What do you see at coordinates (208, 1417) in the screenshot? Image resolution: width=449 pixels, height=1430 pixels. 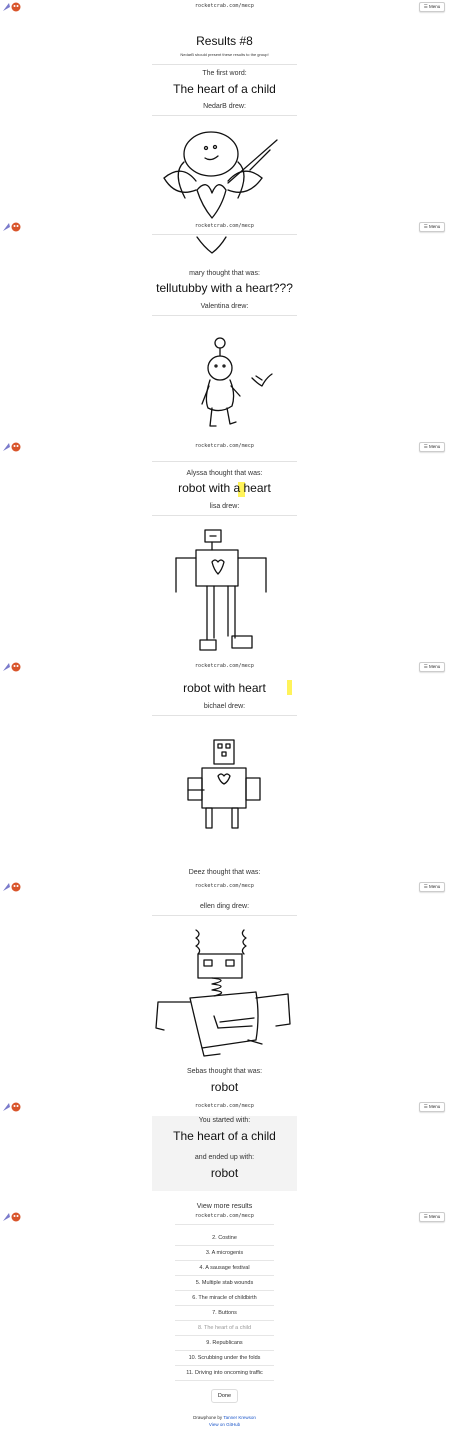 I see `footer-credit-prefix: Drawphone by` at bounding box center [208, 1417].